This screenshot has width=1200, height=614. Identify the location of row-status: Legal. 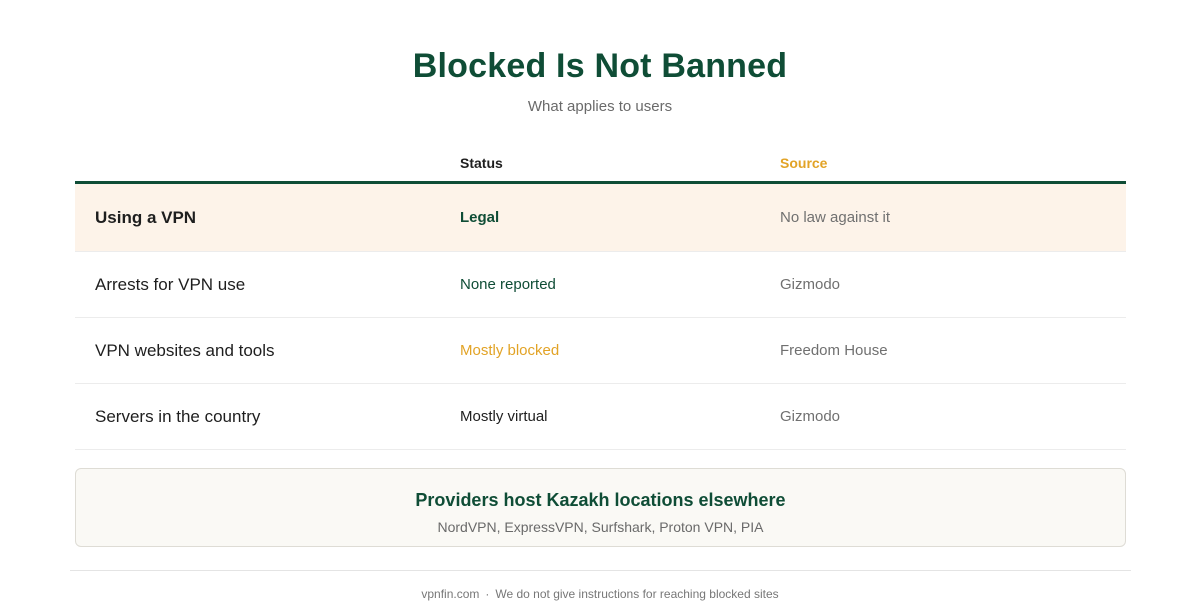
(480, 217).